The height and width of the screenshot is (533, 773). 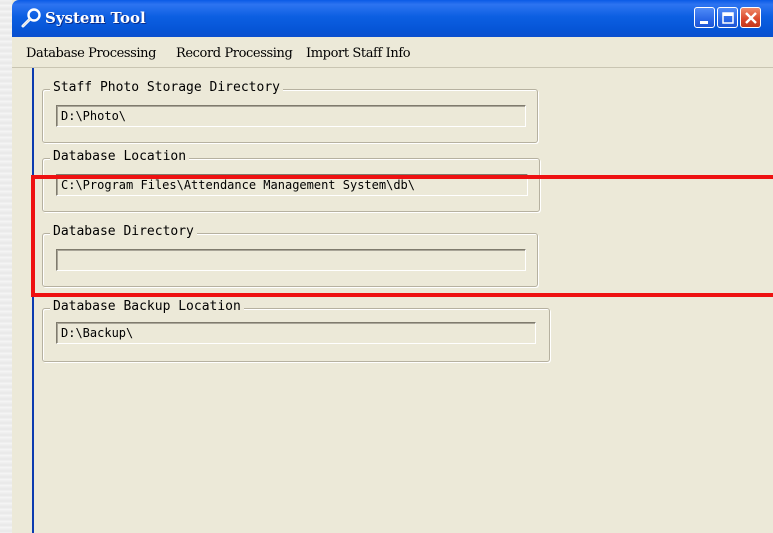 What do you see at coordinates (120, 156) in the screenshot?
I see `db-location-label: Database Location` at bounding box center [120, 156].